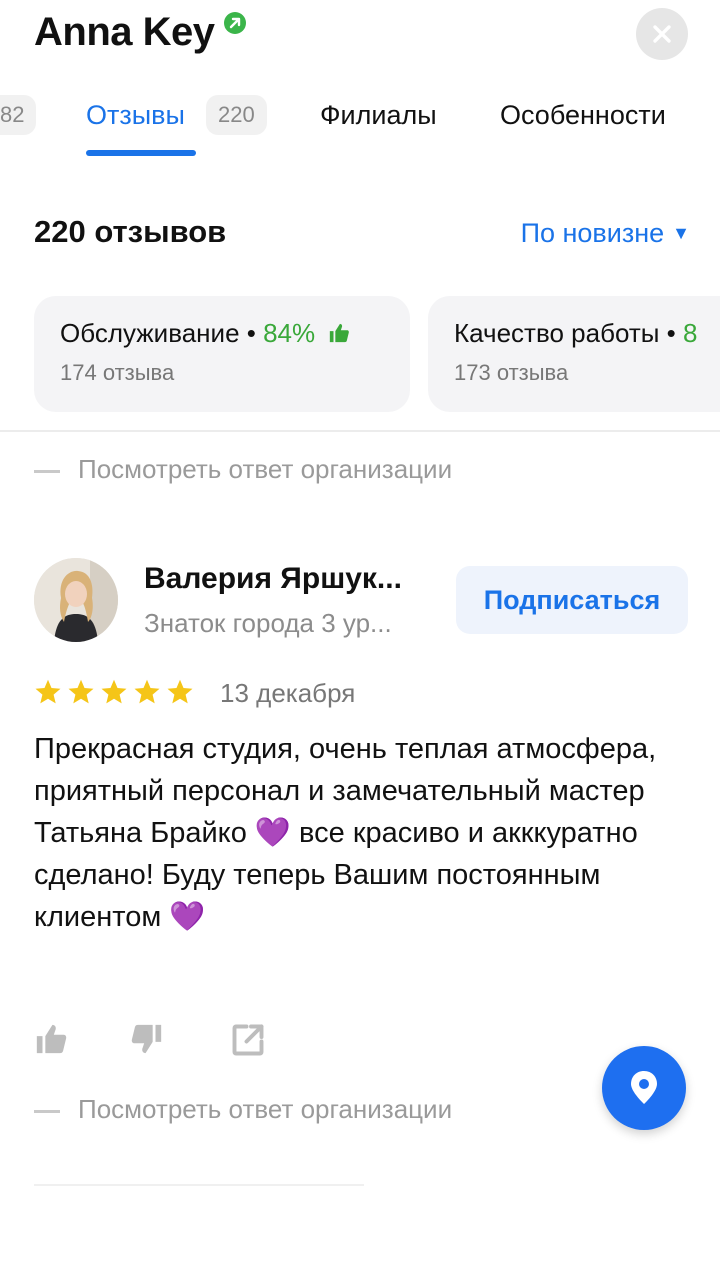  What do you see at coordinates (236, 115) in the screenshot?
I see `tab-reviews-count: 220` at bounding box center [236, 115].